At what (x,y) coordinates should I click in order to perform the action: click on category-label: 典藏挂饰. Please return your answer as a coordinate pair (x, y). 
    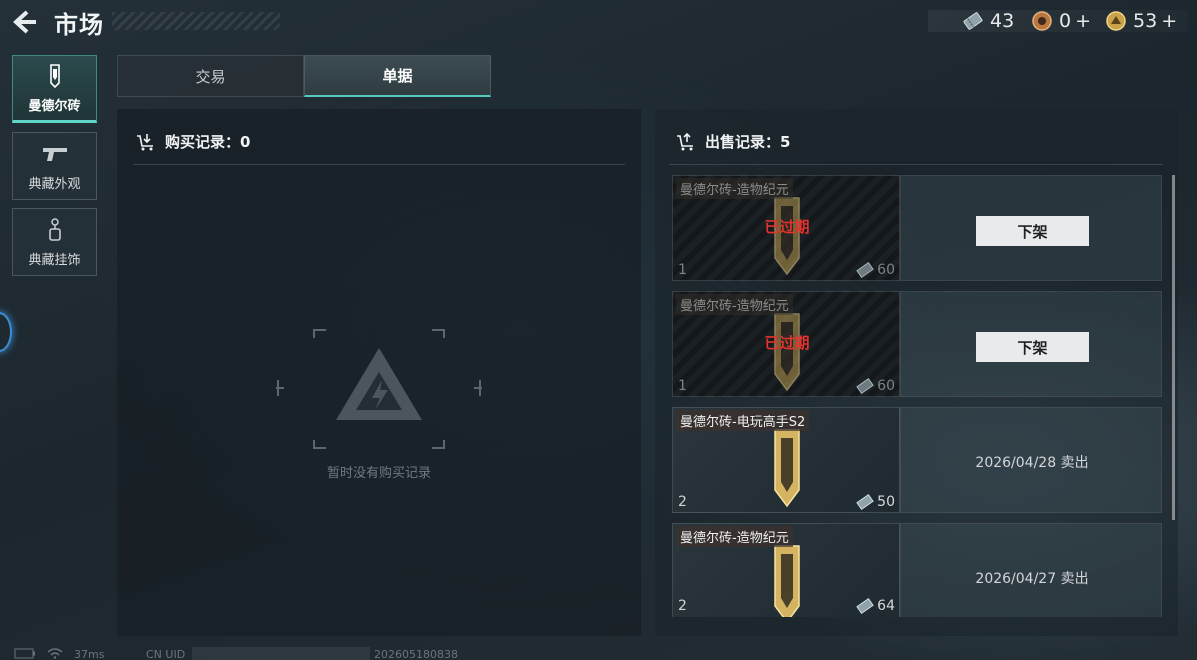
    Looking at the image, I should click on (54, 260).